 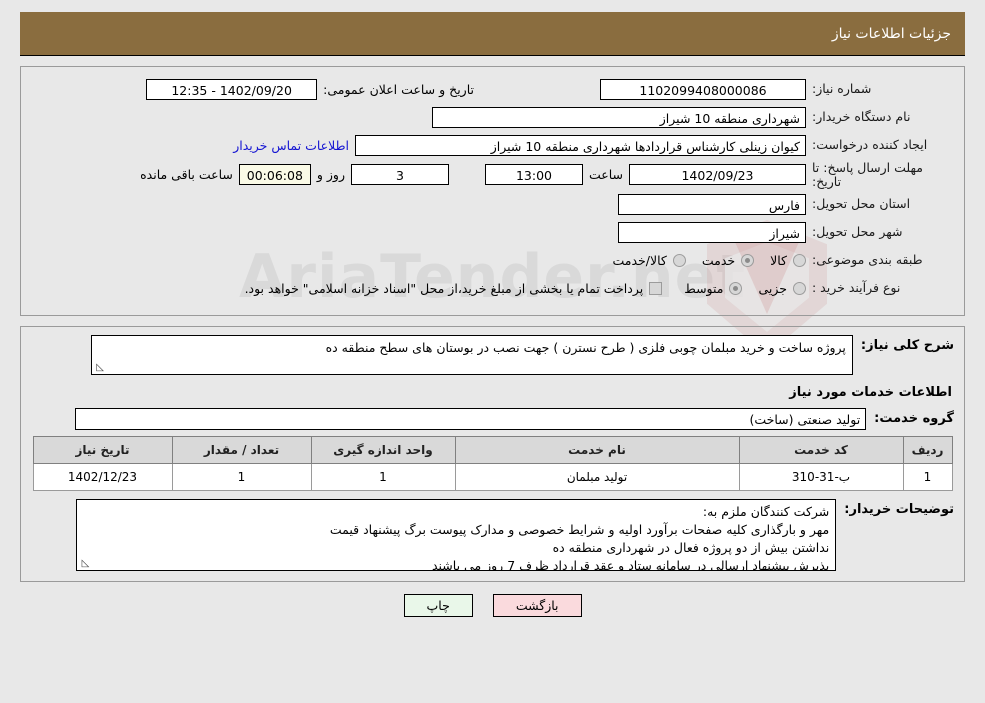 What do you see at coordinates (291, 145) in the screenshot?
I see `buyer-contact-link: اطلاعات تماس خریدار` at bounding box center [291, 145].